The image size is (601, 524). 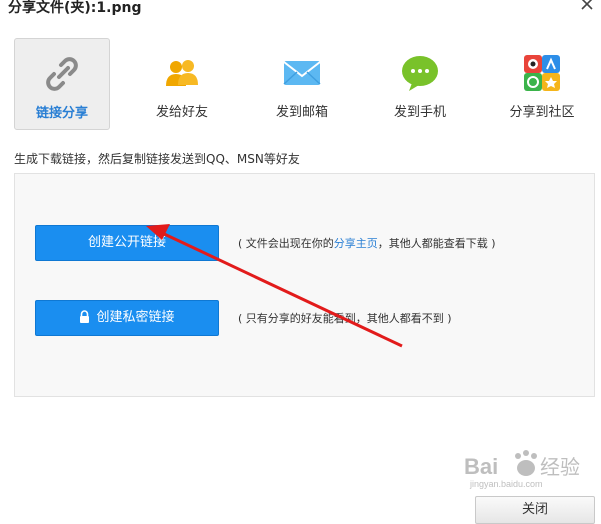 What do you see at coordinates (356, 243) in the screenshot?
I see `share-homepage-link: 分享主页` at bounding box center [356, 243].